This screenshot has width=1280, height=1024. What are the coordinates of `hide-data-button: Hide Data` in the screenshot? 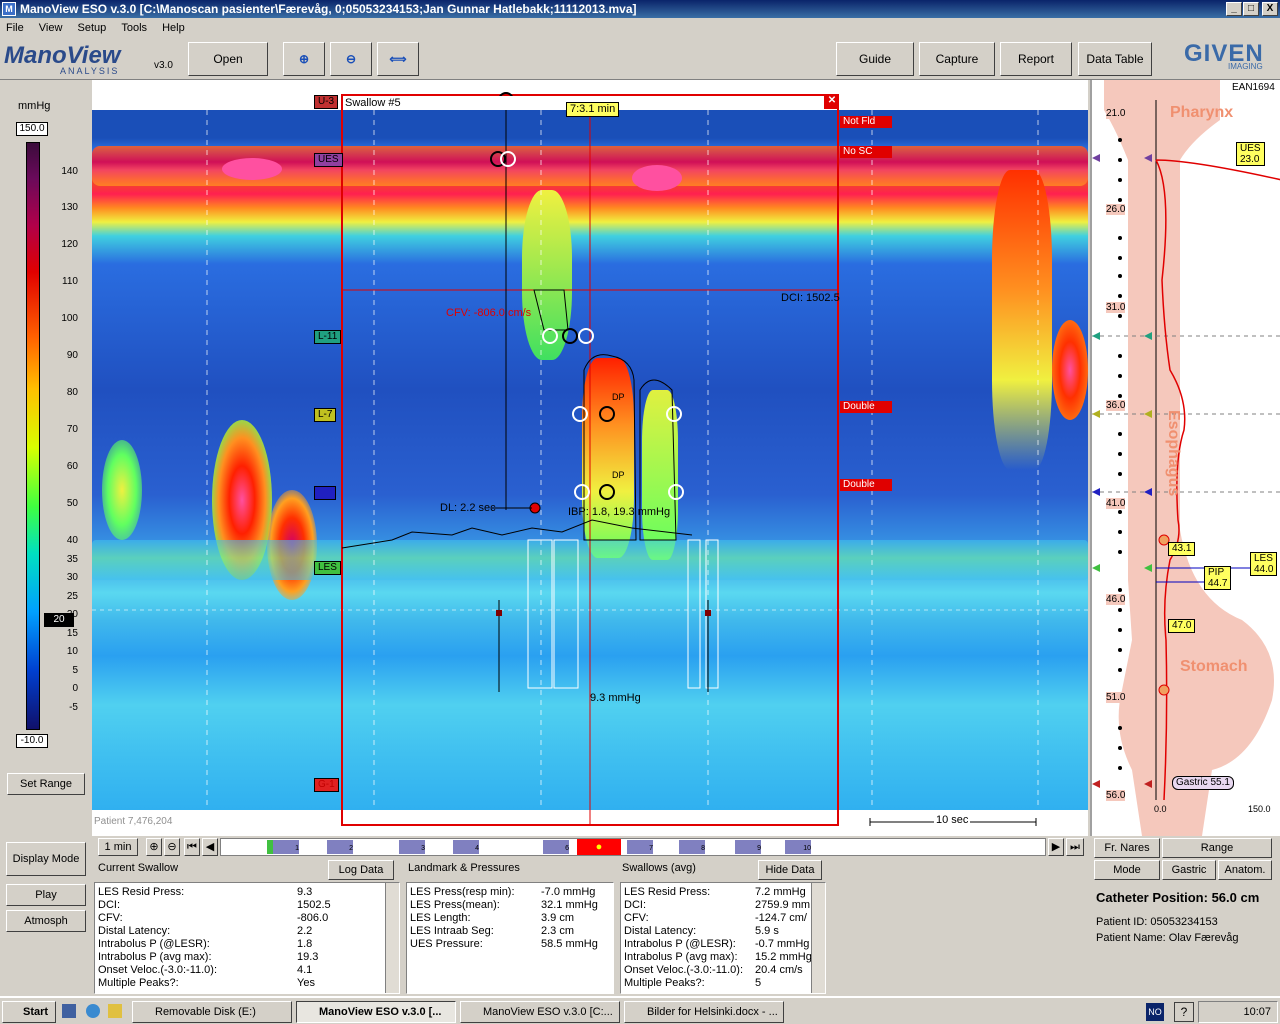 It's located at (790, 870).